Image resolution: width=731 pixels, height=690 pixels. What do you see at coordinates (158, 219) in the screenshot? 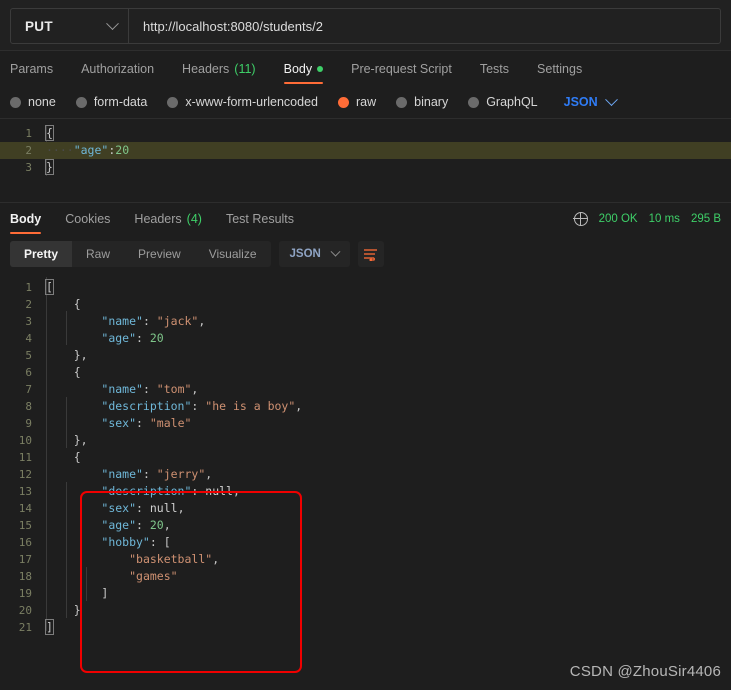
I see `response-tab-headers-label: Headers` at bounding box center [158, 219].